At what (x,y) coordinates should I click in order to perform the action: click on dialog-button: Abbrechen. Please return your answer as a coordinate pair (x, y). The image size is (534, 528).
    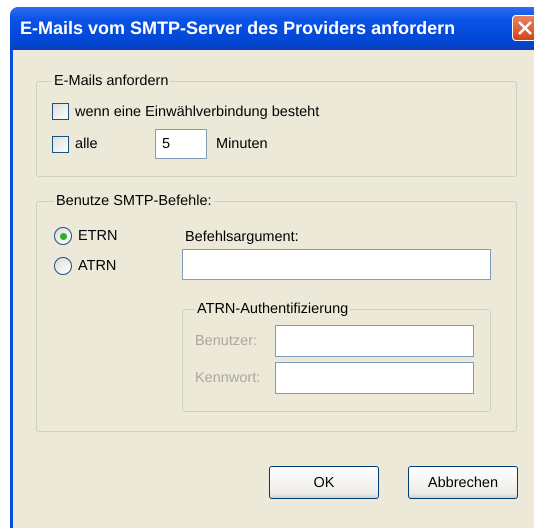
    Looking at the image, I should click on (463, 482).